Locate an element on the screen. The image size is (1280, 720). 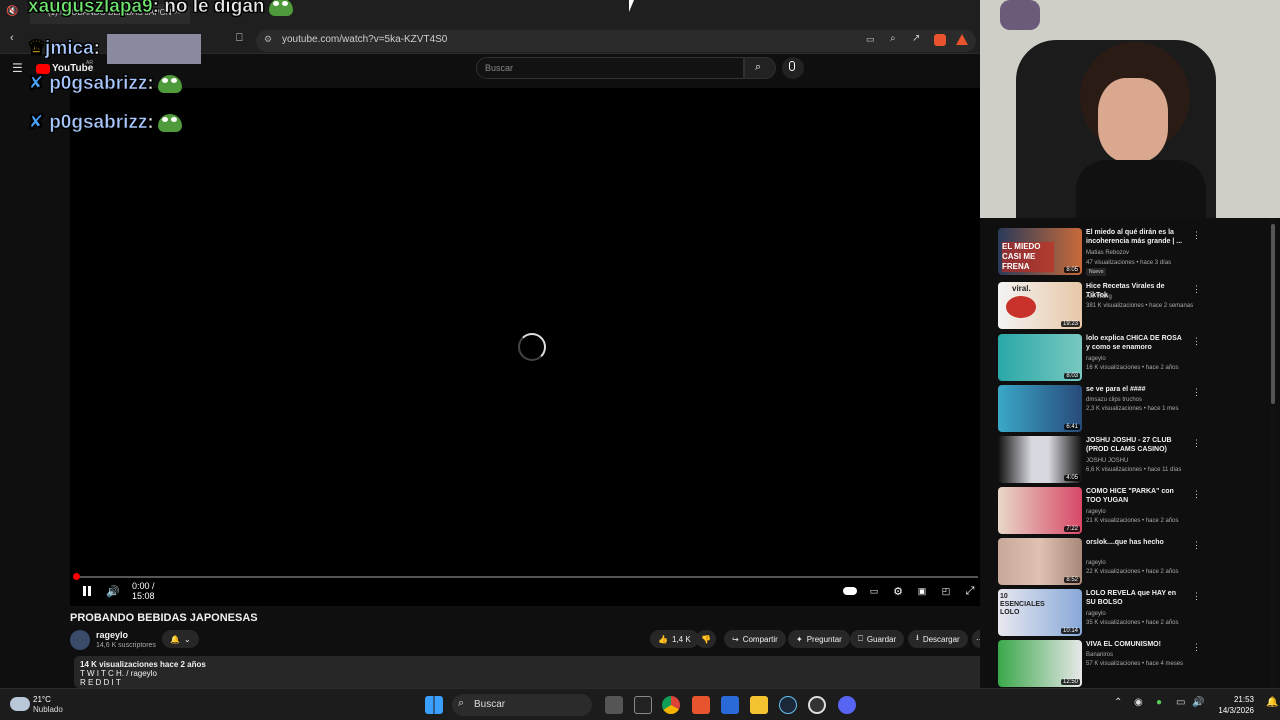
sidebar-scrollbar-thumb is located at coordinates (1273, 314).